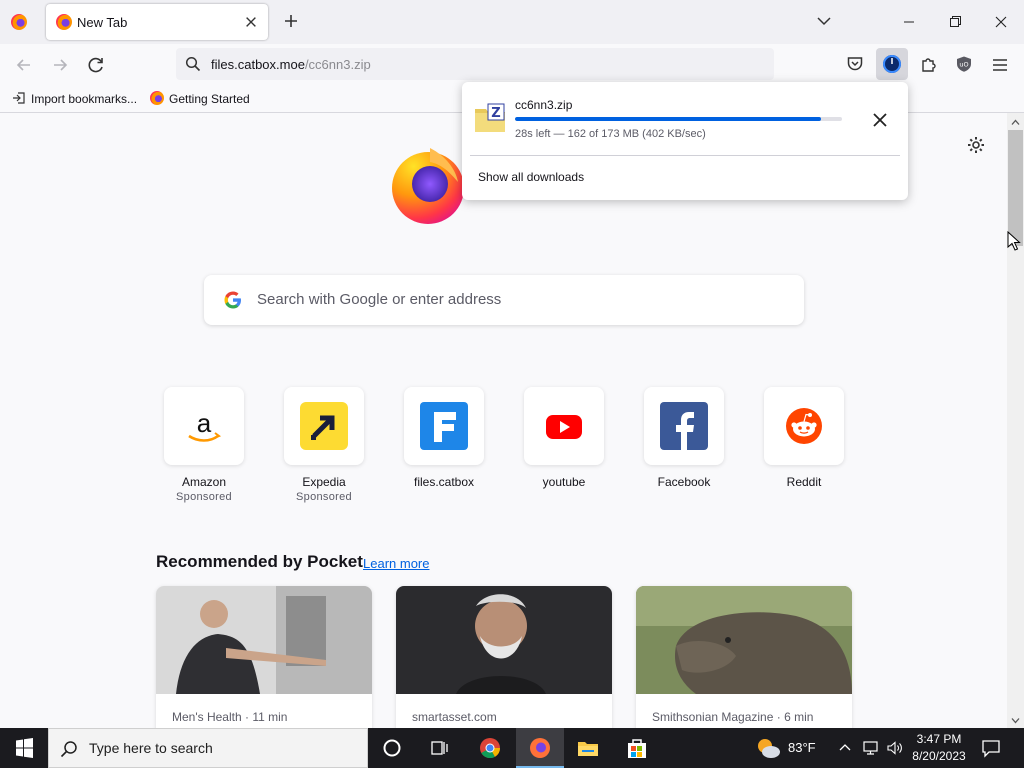 The width and height of the screenshot is (1024, 768). What do you see at coordinates (512, 22) in the screenshot?
I see `tab-bar: New Tab` at bounding box center [512, 22].